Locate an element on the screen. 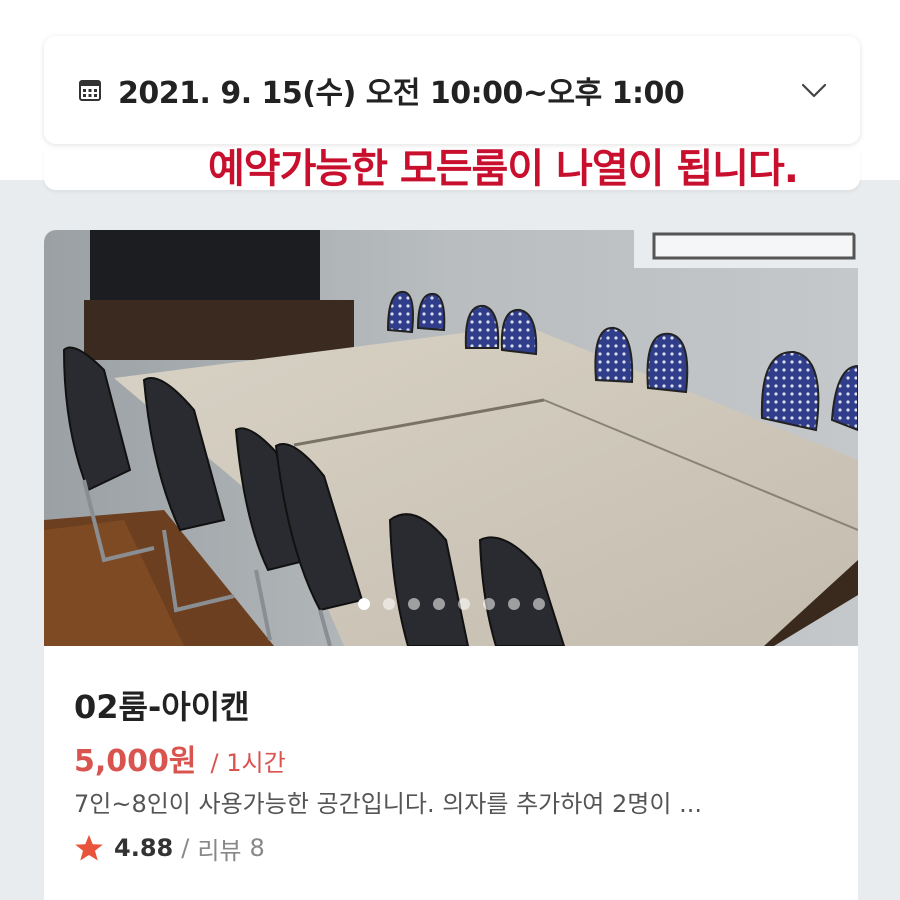 This screenshot has width=900, height=900. calendar-icon is located at coordinates (90, 90).